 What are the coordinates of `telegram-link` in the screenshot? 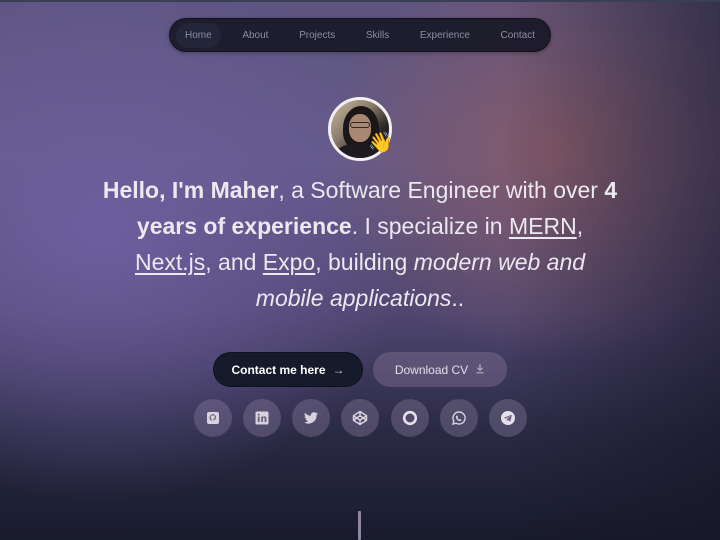 It's located at (507, 418).